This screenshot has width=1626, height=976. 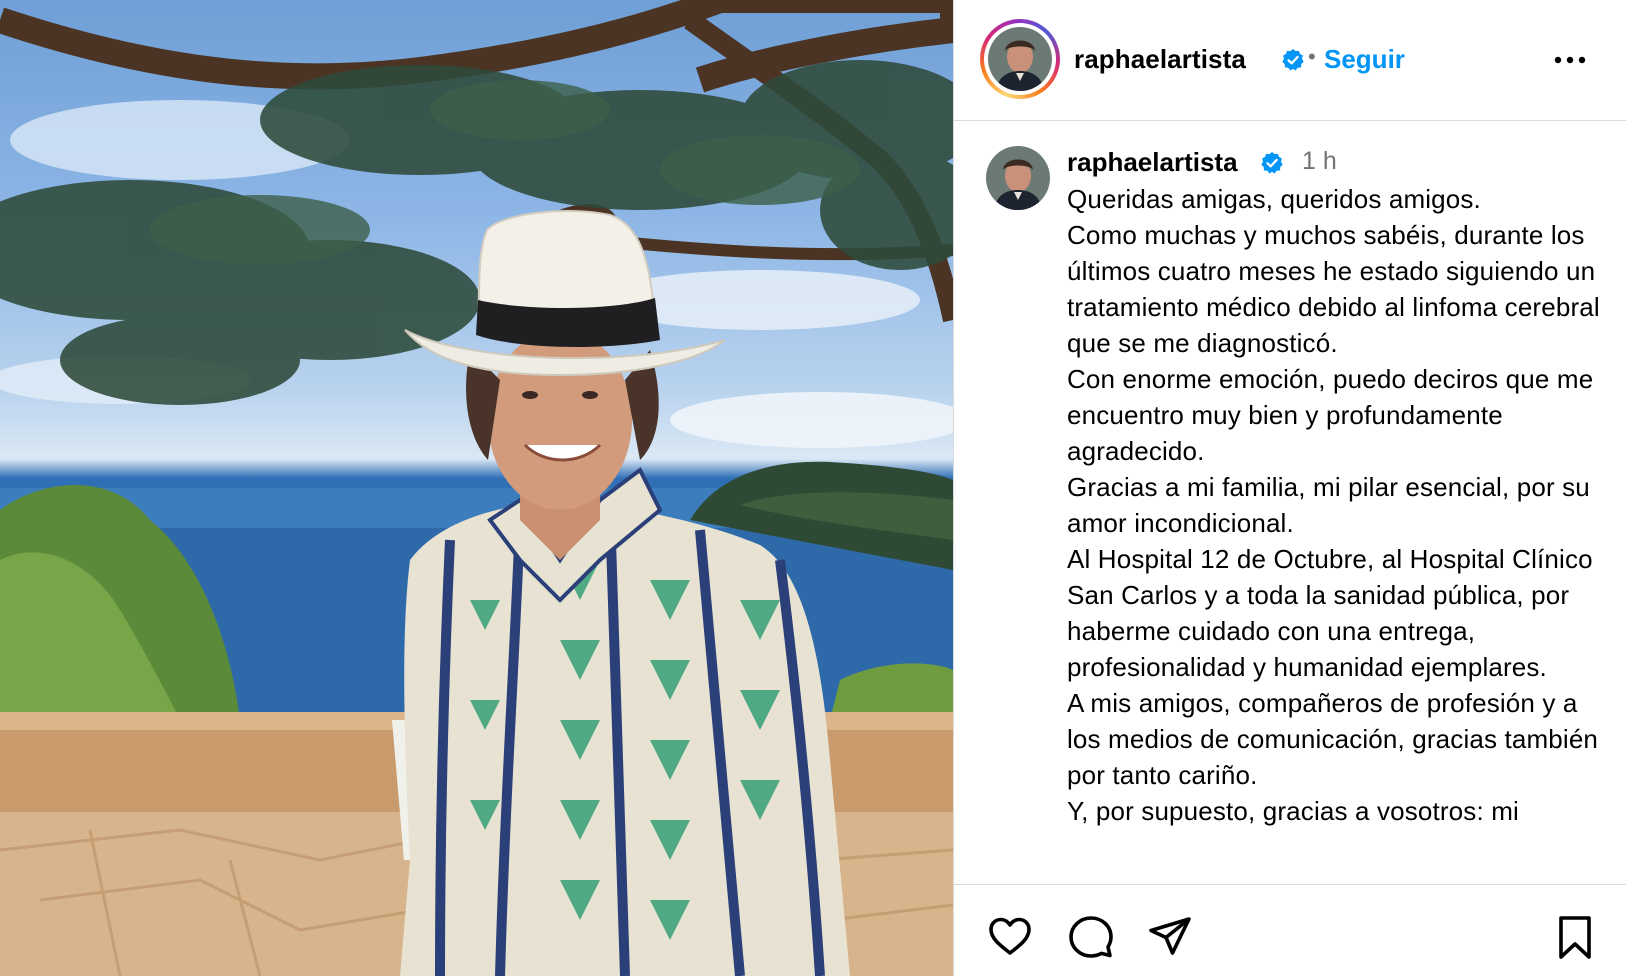 What do you see at coordinates (1319, 161) in the screenshot?
I see `post-timestamp: 1 h` at bounding box center [1319, 161].